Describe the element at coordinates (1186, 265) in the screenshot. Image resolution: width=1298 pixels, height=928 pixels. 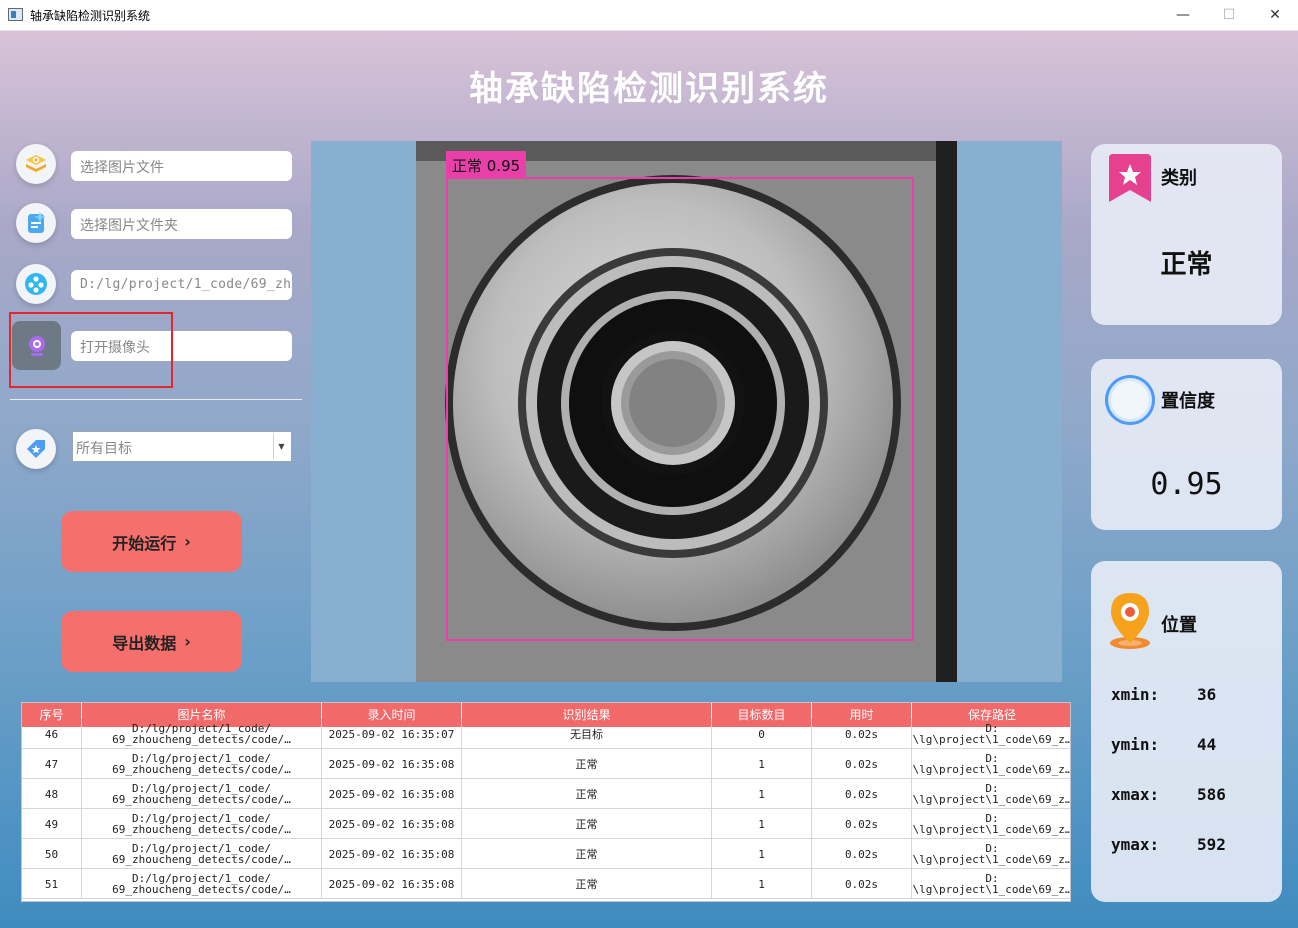
I see `category-value: 正常` at that location.